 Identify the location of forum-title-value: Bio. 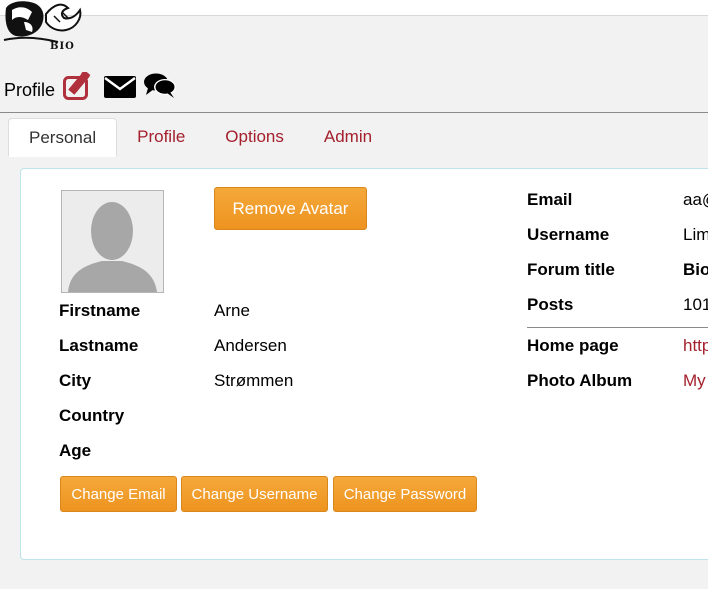
(695, 269).